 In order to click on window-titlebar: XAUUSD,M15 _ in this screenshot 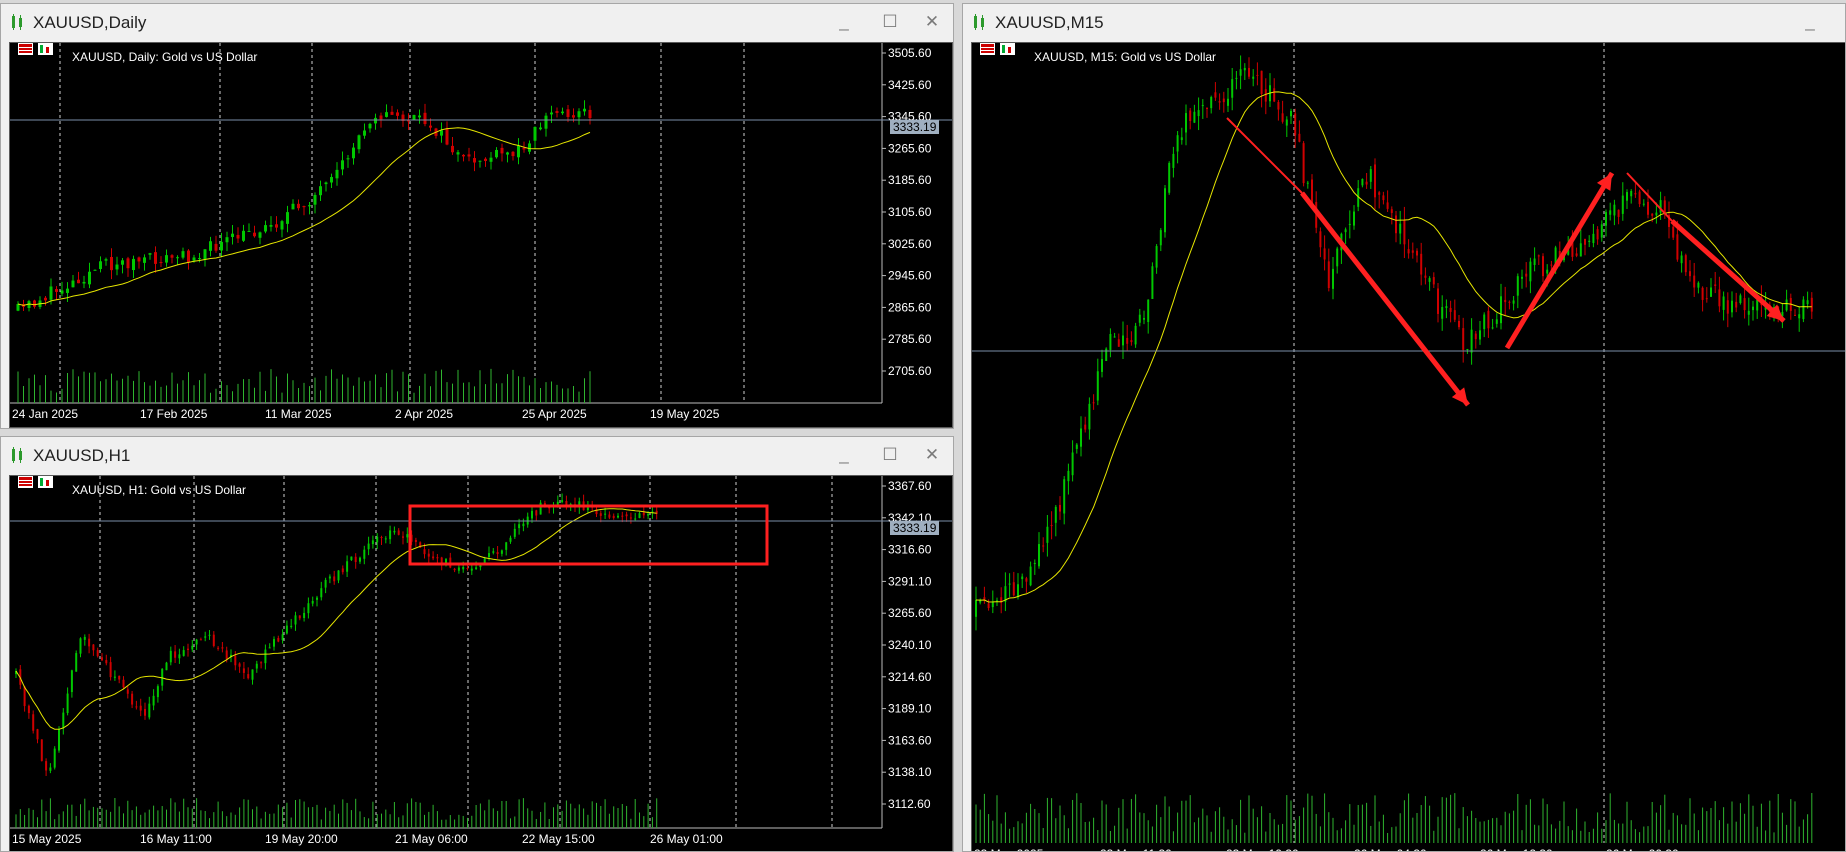, I will do `click(1404, 22)`.